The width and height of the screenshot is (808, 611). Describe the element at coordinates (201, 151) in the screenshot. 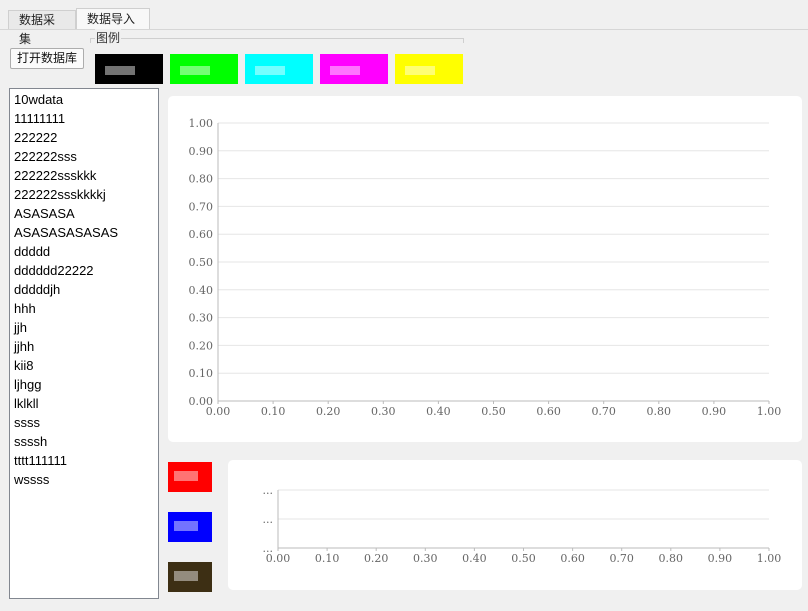

I see `y-tick-label: 0.90` at that location.